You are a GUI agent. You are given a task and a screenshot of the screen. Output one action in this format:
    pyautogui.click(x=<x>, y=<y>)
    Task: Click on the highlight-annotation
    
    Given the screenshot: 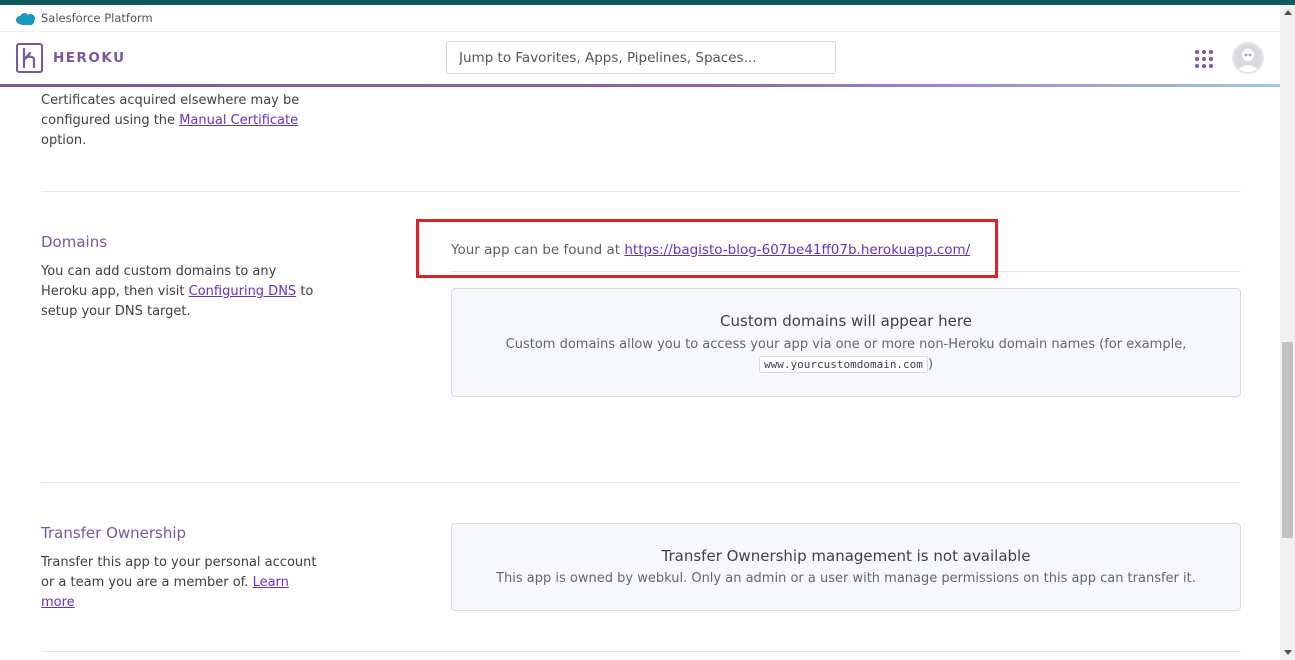 What is the action you would take?
    pyautogui.click(x=707, y=248)
    